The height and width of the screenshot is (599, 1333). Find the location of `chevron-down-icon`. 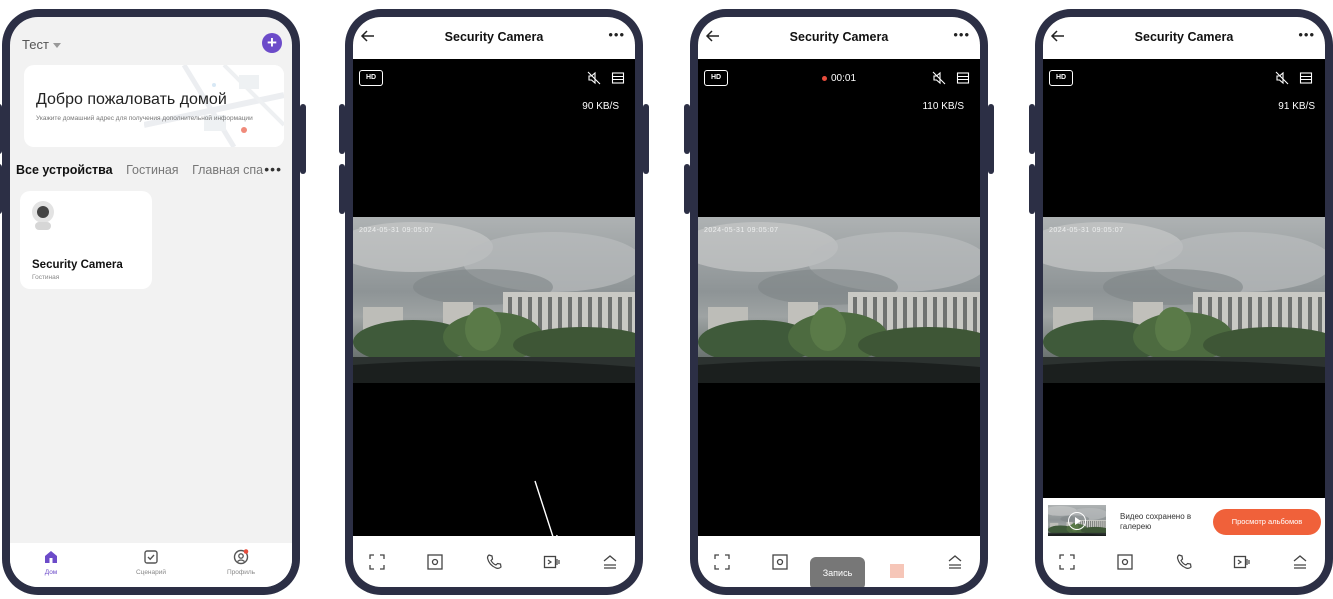

chevron-down-icon is located at coordinates (56, 46).